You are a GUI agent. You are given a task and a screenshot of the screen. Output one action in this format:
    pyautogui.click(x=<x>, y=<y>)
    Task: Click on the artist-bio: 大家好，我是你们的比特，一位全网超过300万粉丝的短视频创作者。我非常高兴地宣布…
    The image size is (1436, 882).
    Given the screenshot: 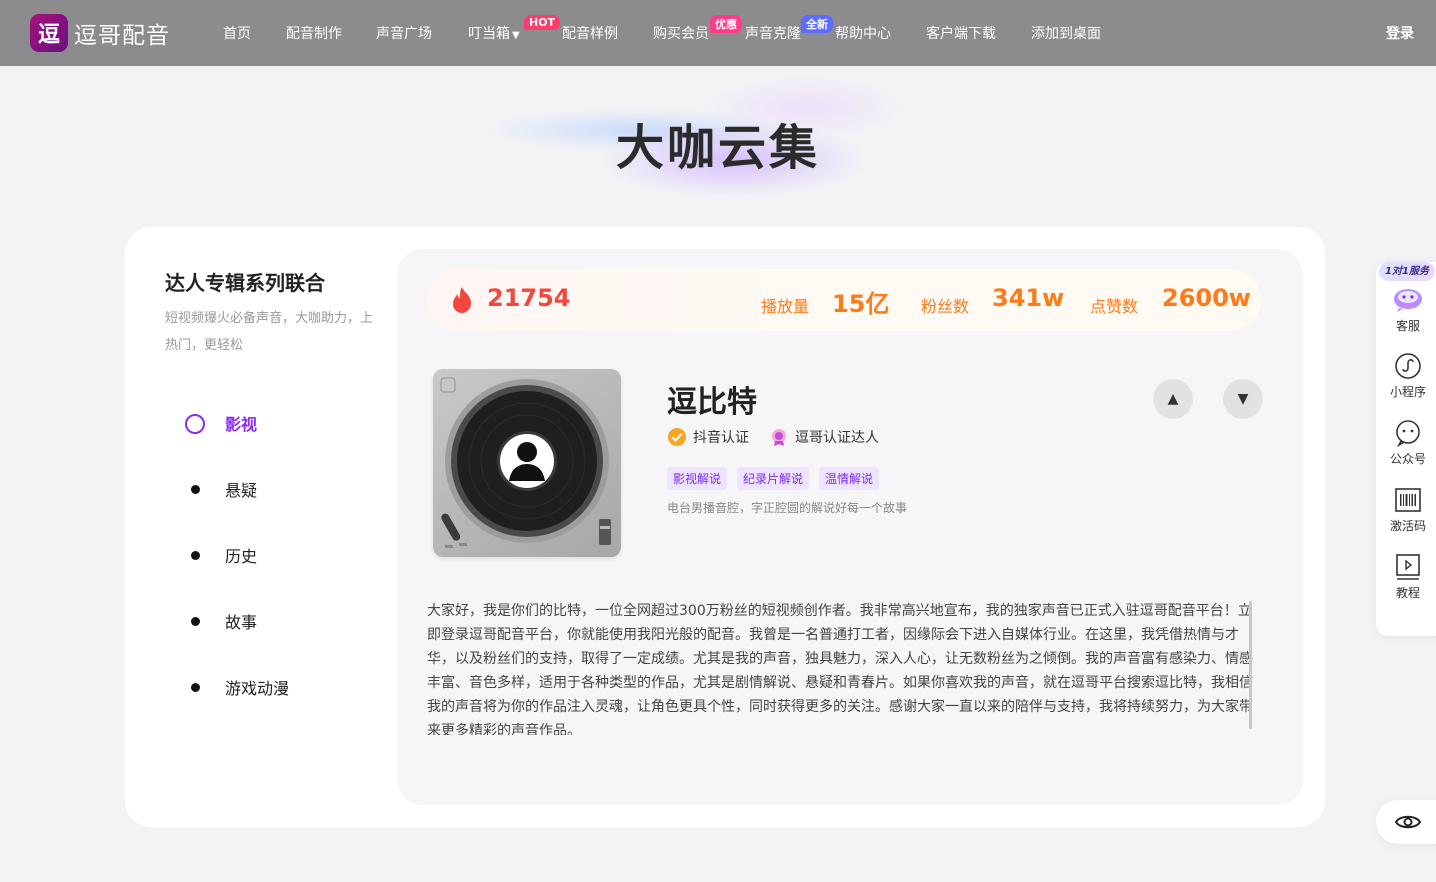 What is the action you would take?
    pyautogui.click(x=840, y=669)
    